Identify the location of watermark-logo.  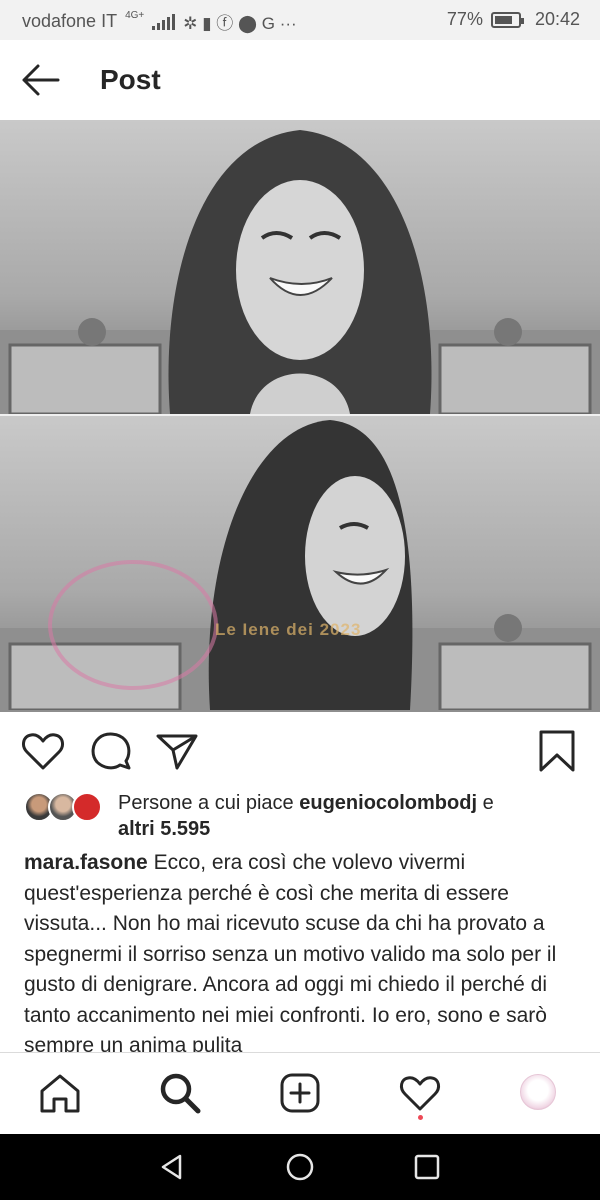
(133, 625).